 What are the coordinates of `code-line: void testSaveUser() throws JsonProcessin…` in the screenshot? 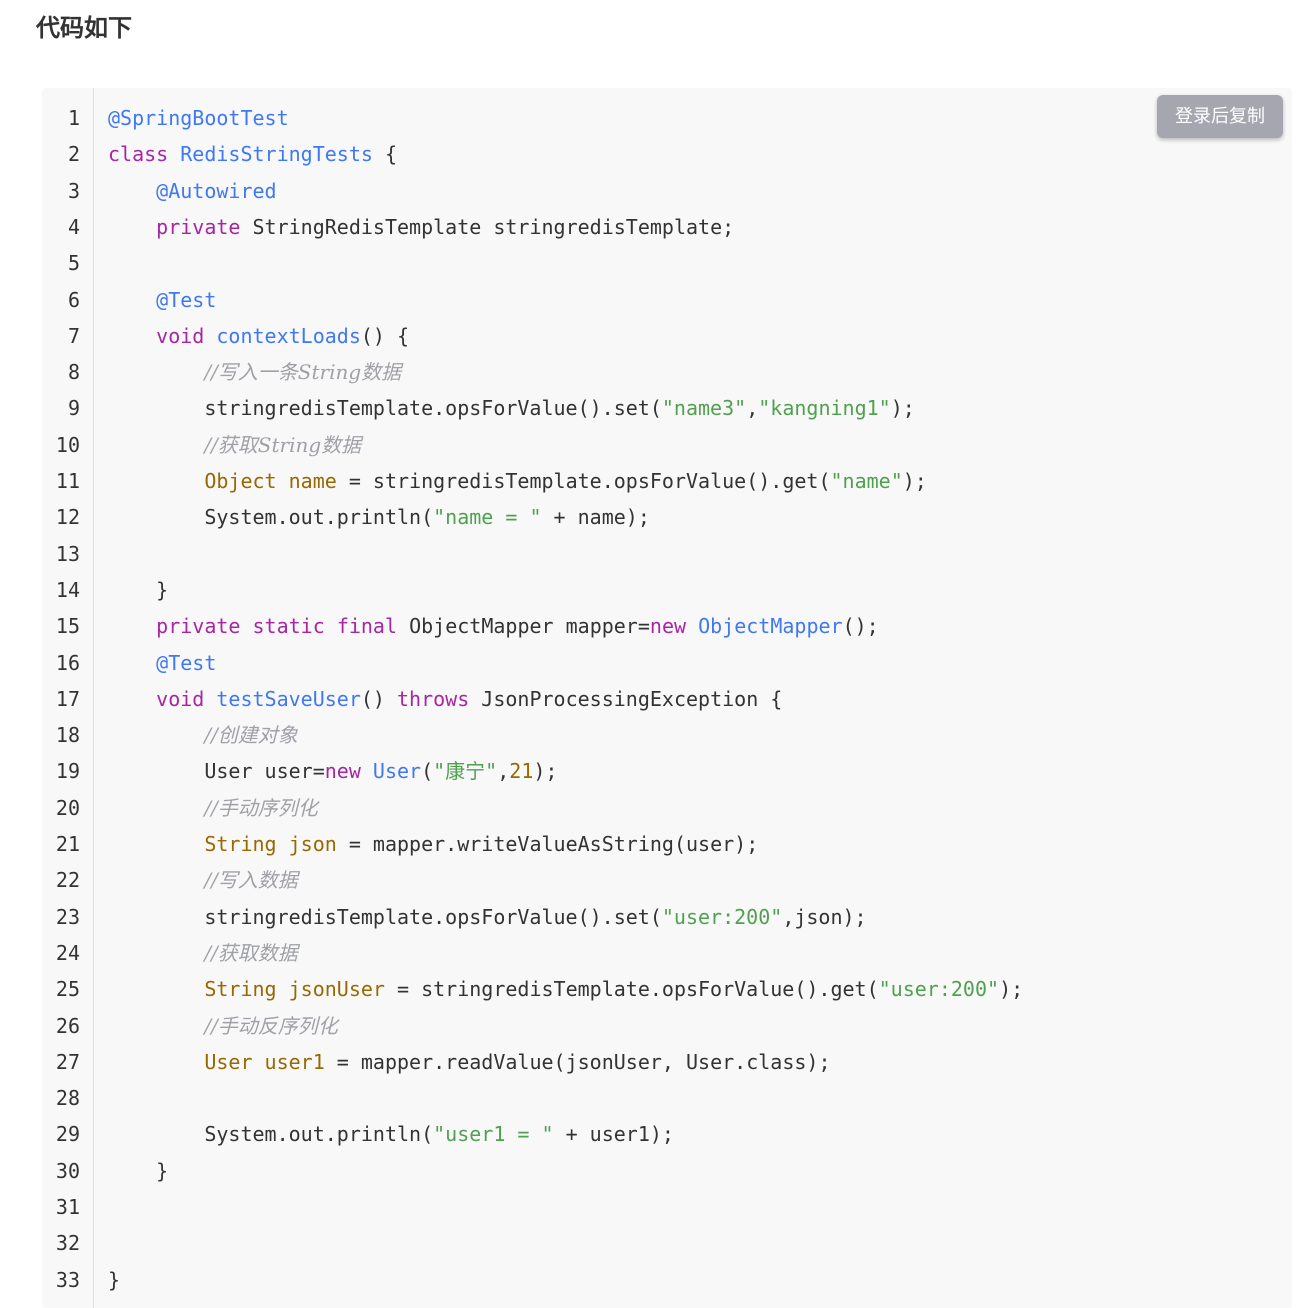 It's located at (445, 699).